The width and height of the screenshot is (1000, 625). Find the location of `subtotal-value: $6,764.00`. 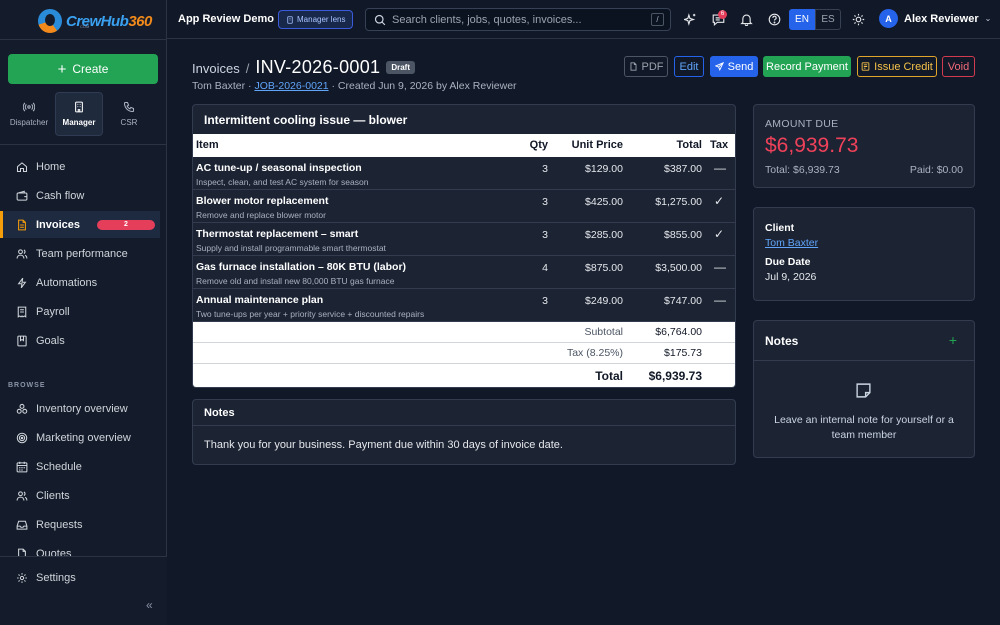

subtotal-value: $6,764.00 is located at coordinates (678, 332).